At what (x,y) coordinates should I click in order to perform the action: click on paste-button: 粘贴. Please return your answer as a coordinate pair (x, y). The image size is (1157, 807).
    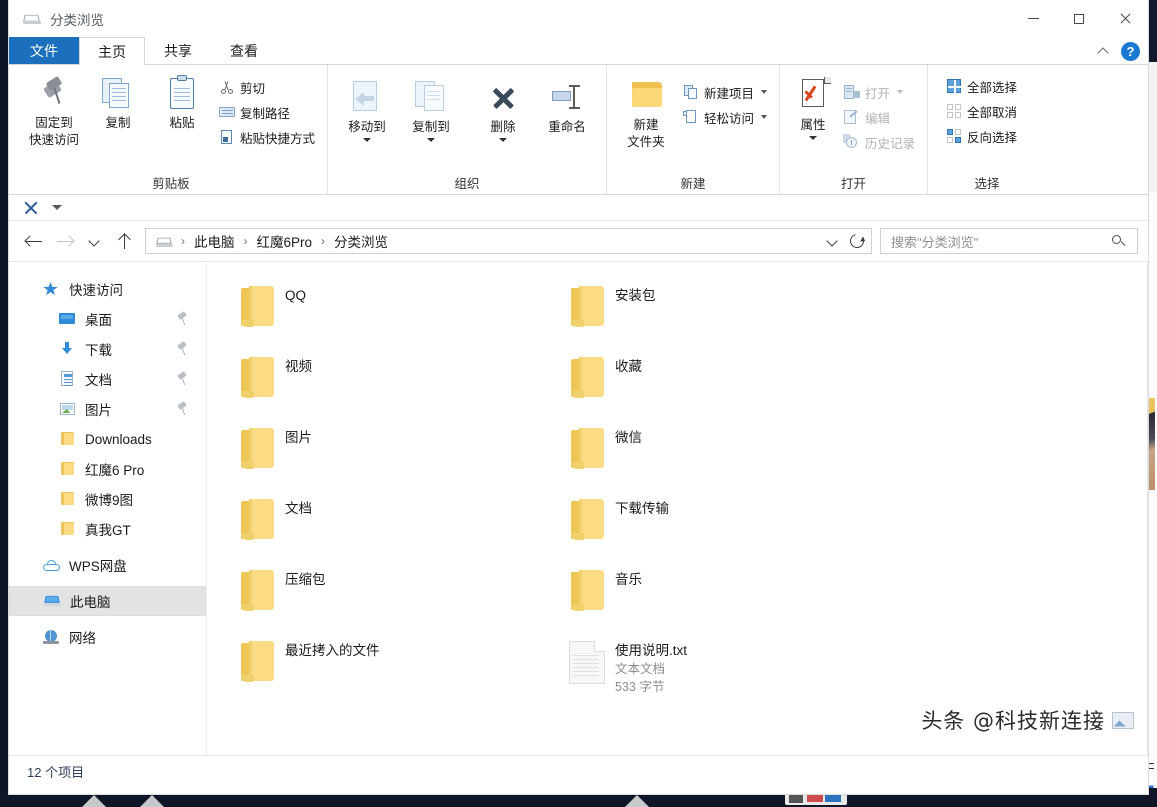
    Looking at the image, I should click on (182, 101).